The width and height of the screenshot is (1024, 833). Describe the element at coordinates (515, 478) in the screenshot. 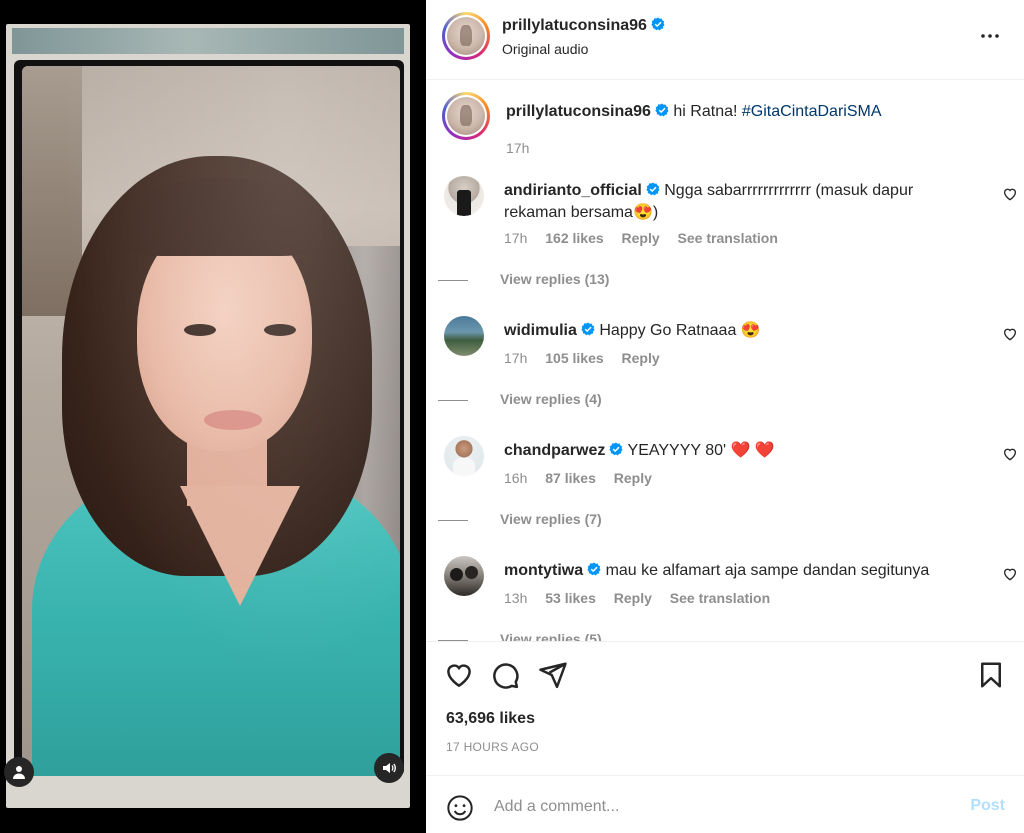

I see `comment-time: 16h` at that location.